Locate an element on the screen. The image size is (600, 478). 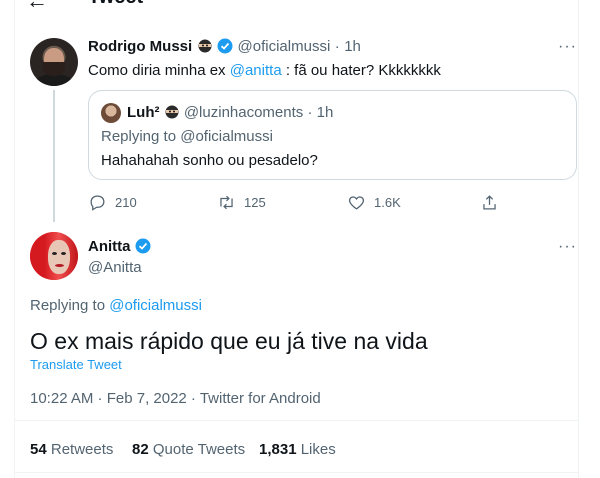
parent-tweet-header: Rodrigo Mussi @oficialmussi · 1h is located at coordinates (224, 46).